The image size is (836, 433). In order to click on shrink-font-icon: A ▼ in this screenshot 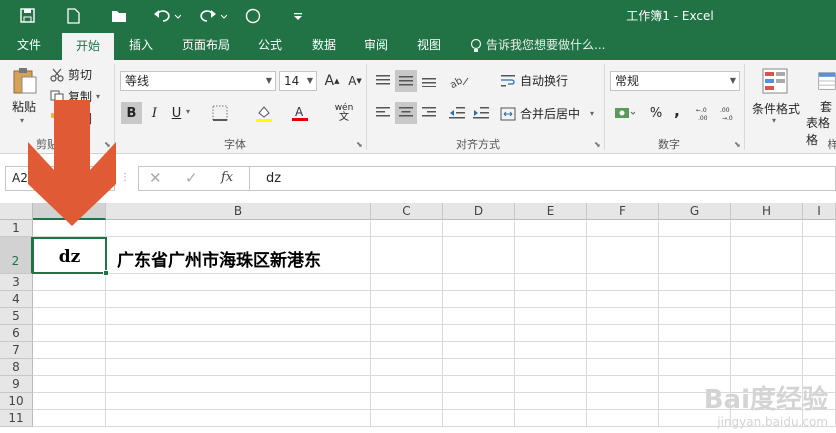, I will do `click(355, 81)`.